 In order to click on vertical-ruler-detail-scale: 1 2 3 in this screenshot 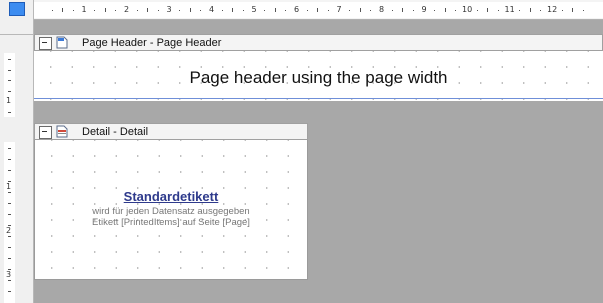, I will do `click(9, 222)`.